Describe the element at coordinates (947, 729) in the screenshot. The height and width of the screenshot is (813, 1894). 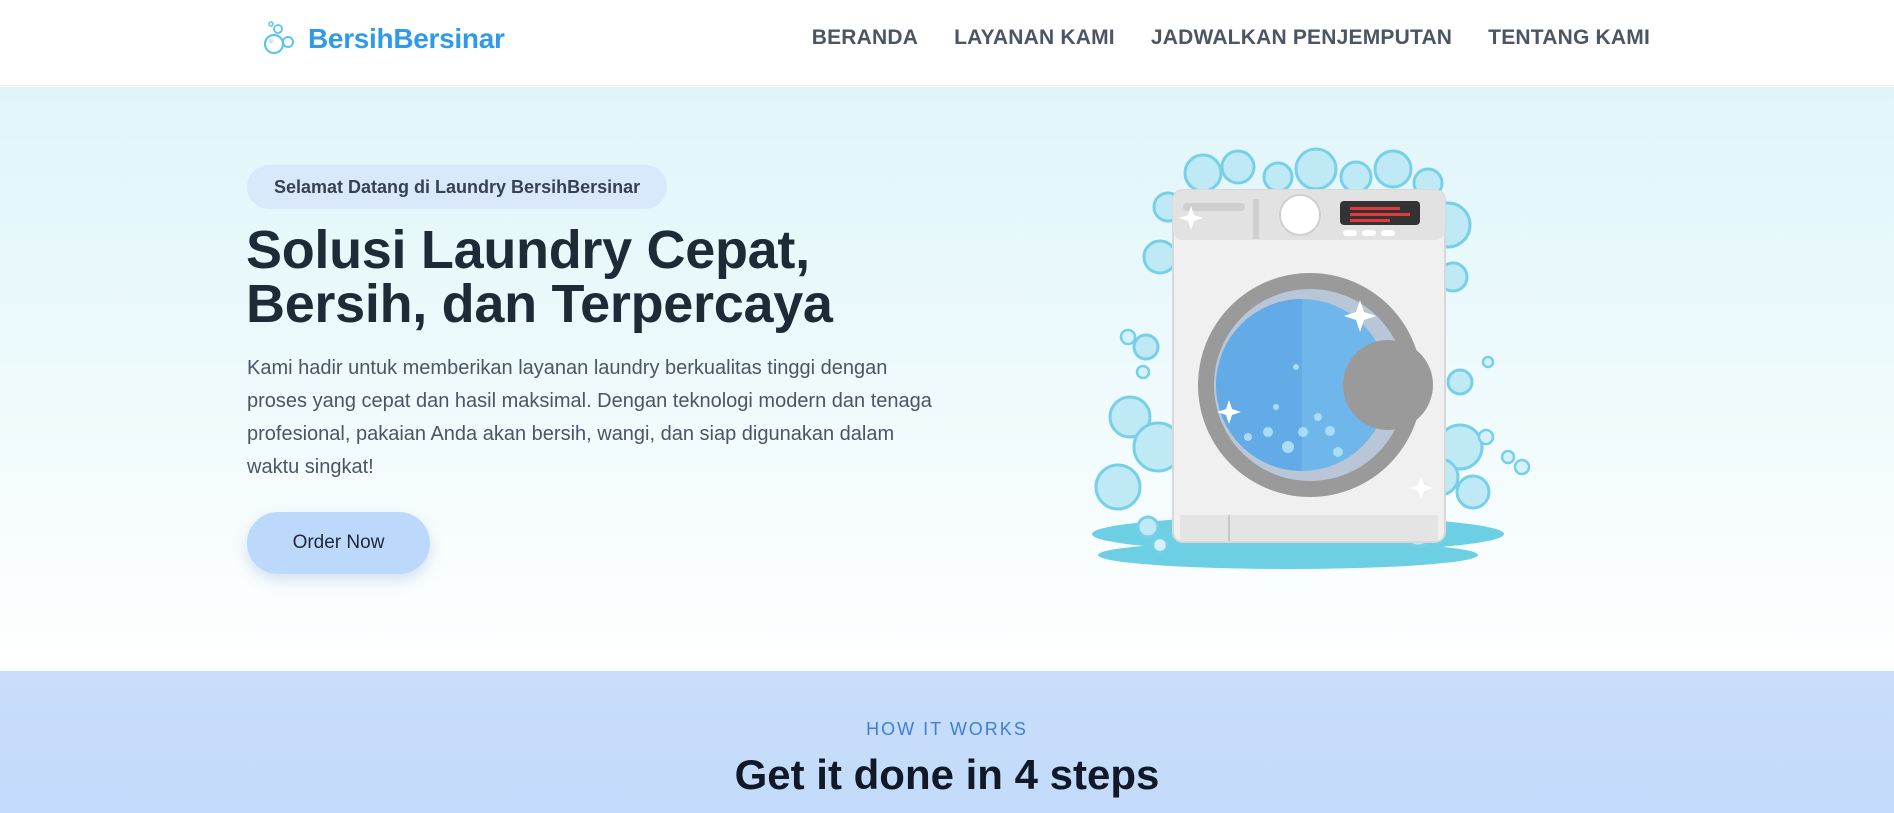
I see `section-kicker: HOW IT WORKS` at that location.